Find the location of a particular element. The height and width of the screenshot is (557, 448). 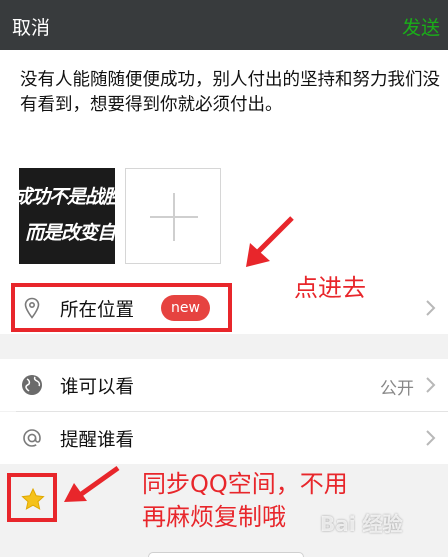

add-image-button is located at coordinates (173, 216).